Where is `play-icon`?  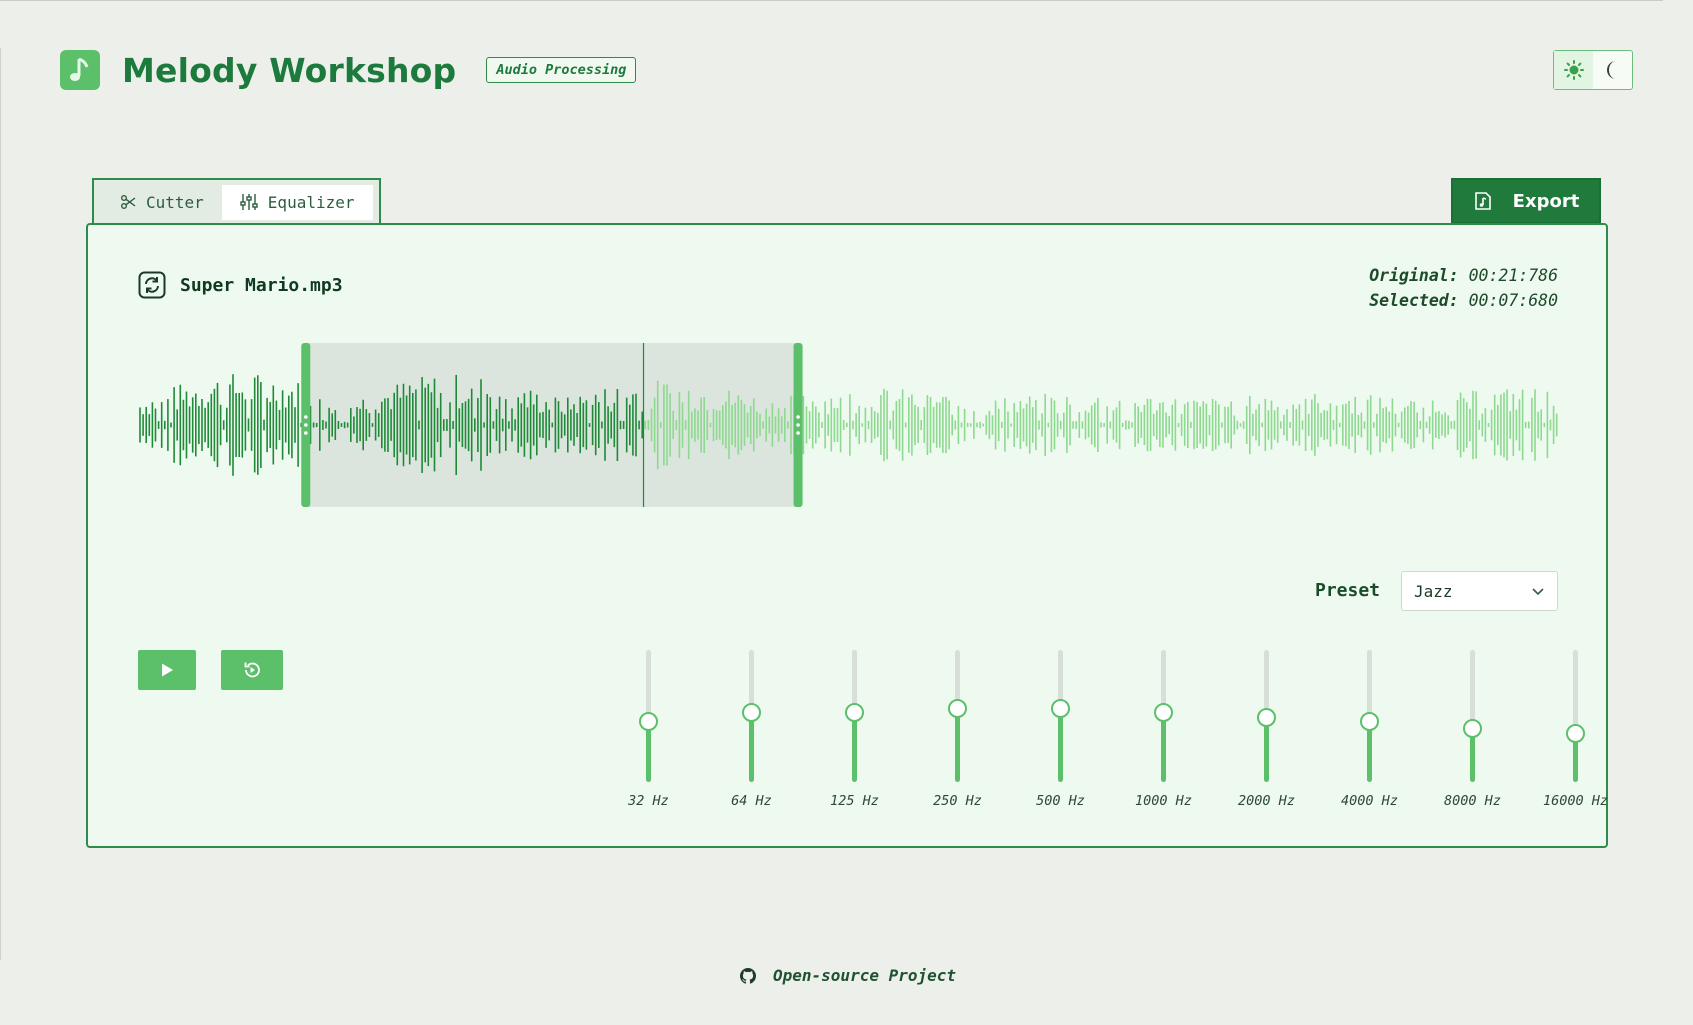
play-icon is located at coordinates (167, 670).